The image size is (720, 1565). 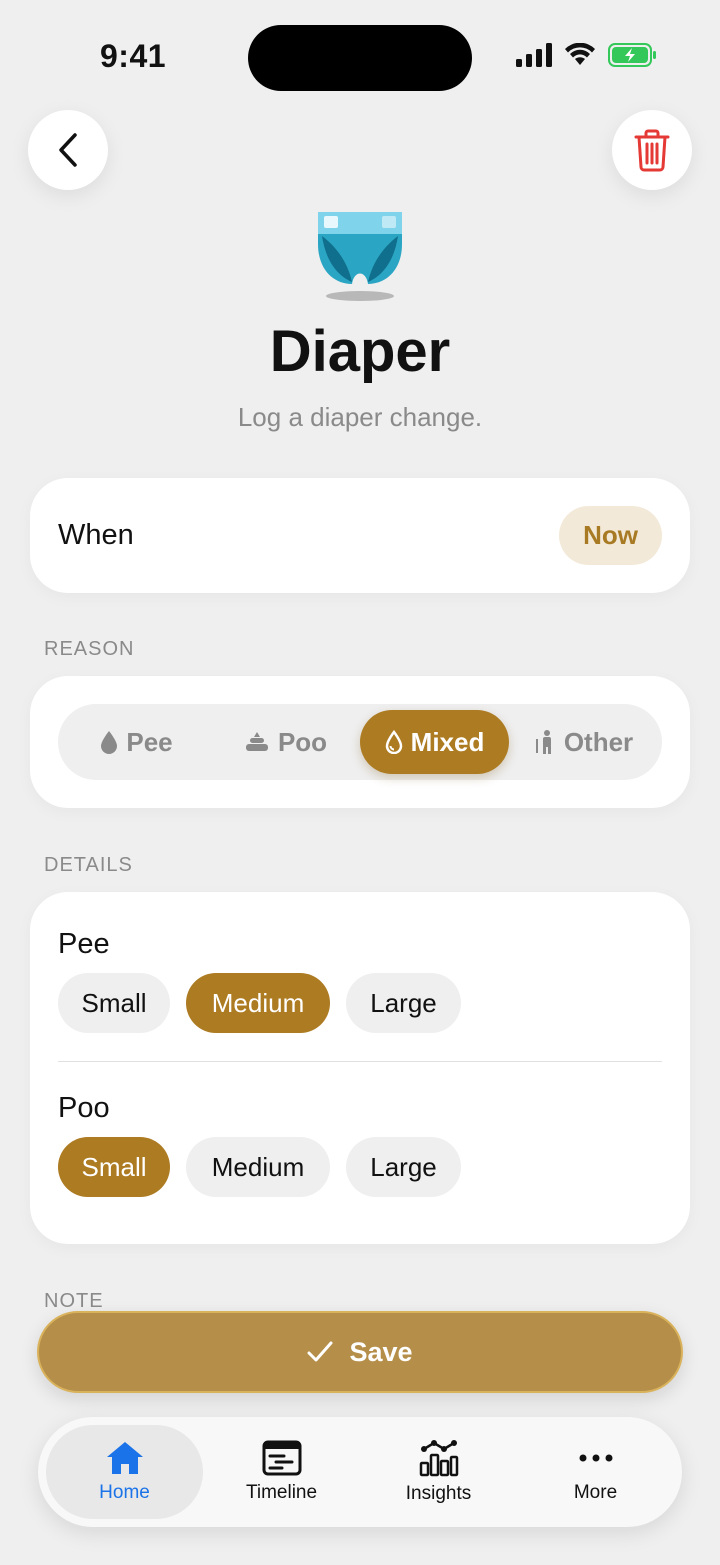 What do you see at coordinates (595, 1492) in the screenshot?
I see `tab-label: More` at bounding box center [595, 1492].